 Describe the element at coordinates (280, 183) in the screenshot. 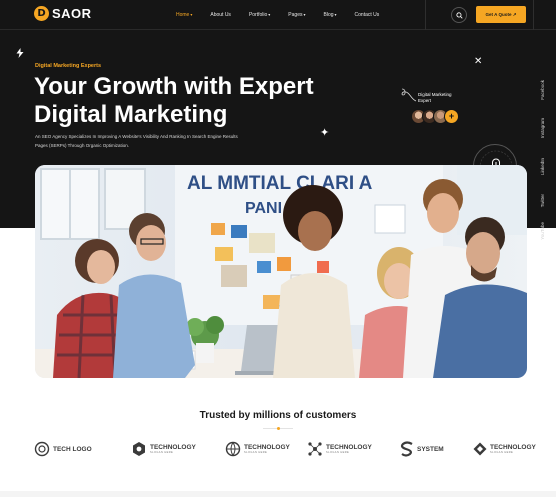

I see `board-headline: AL MMTIAL CLARI A` at that location.